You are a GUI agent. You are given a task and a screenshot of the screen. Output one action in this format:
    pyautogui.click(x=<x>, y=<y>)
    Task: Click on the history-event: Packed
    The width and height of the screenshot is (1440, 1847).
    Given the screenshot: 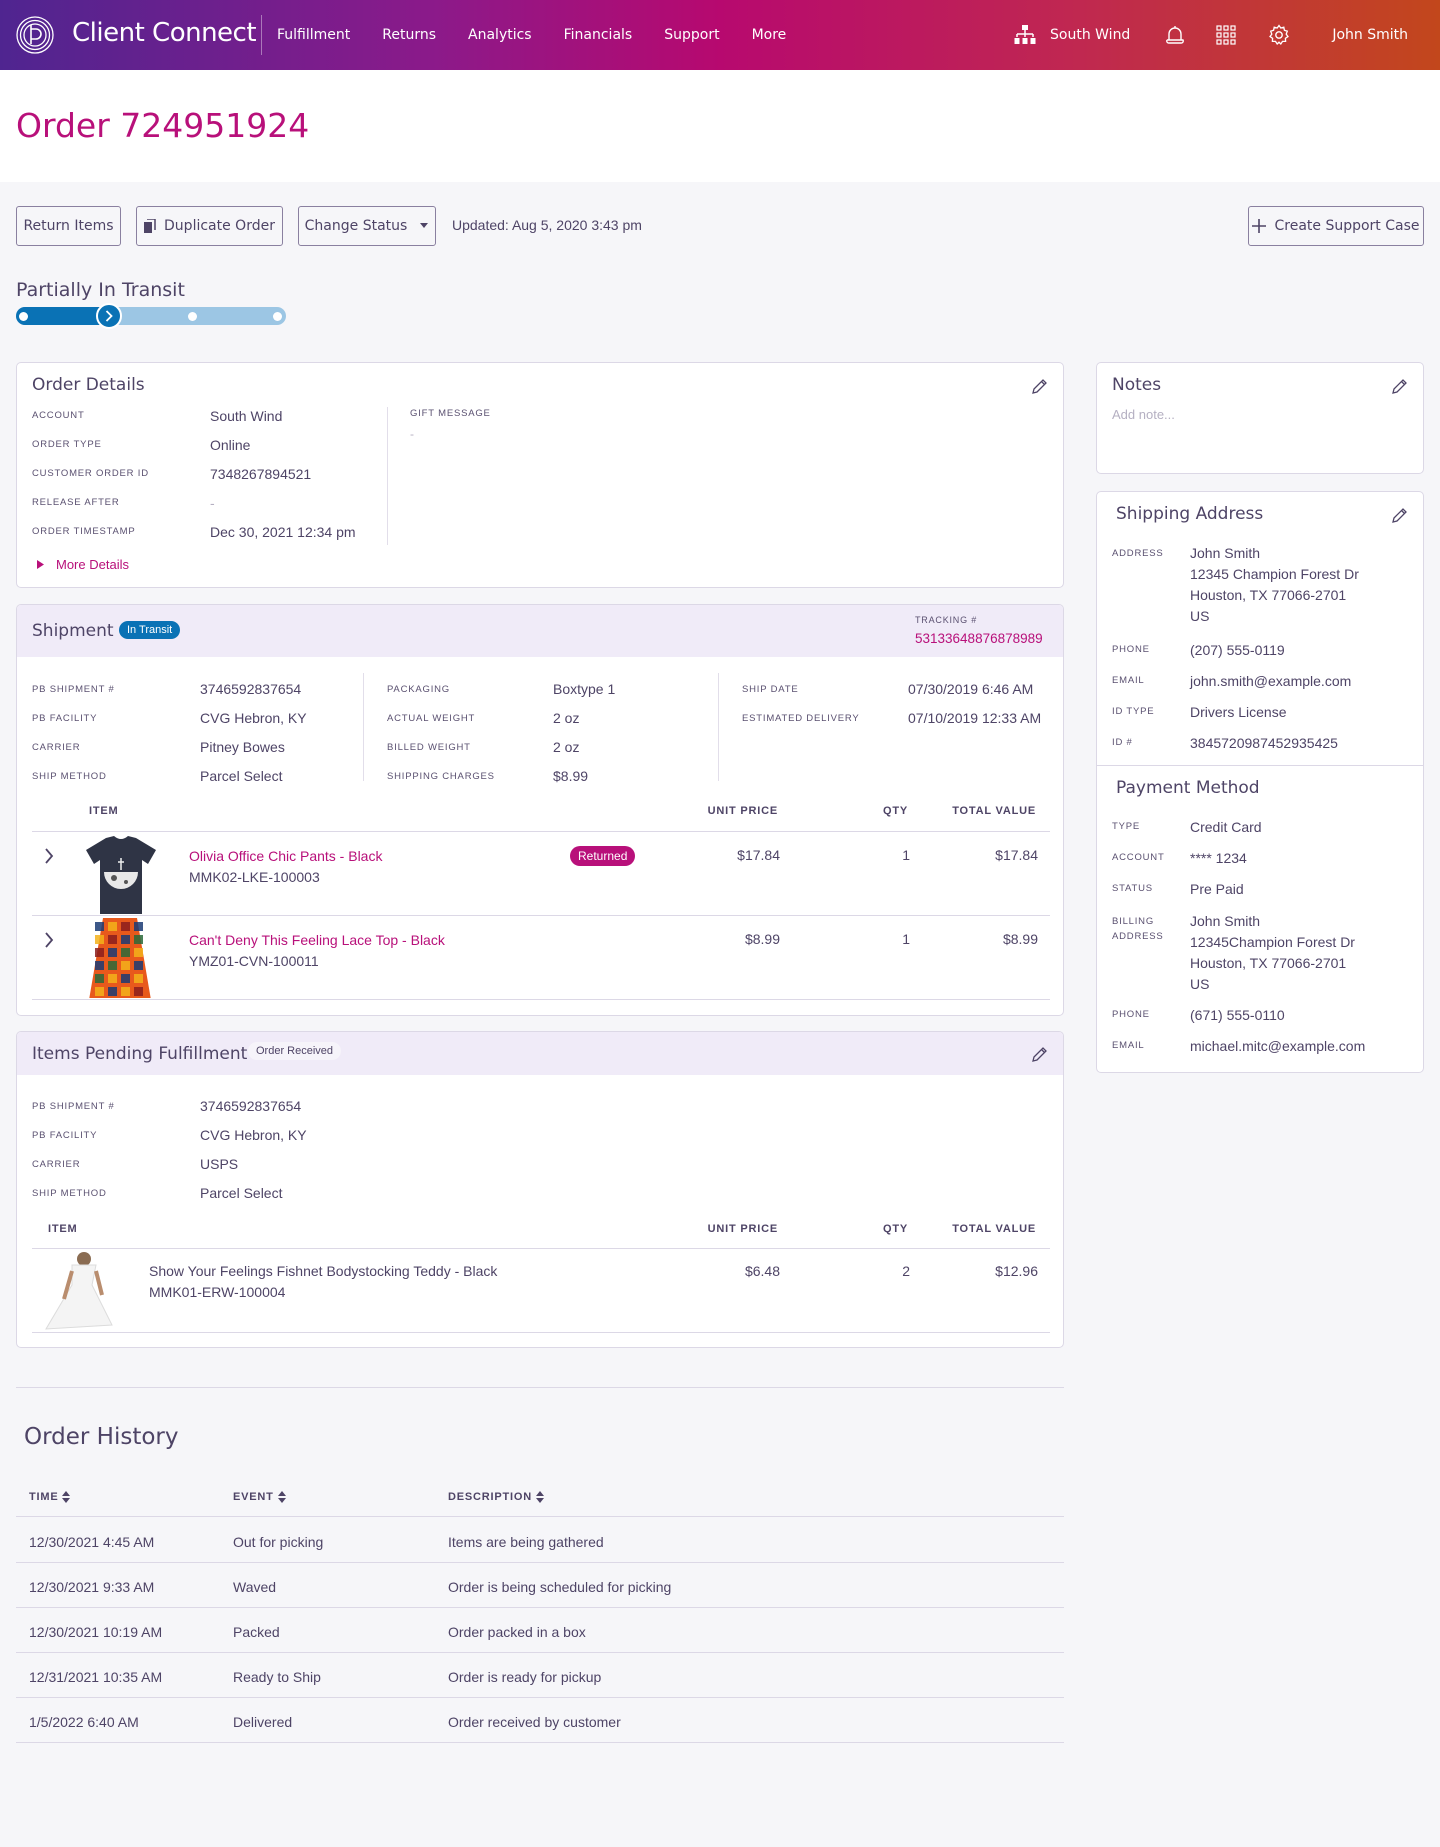 What is the action you would take?
    pyautogui.click(x=256, y=1632)
    